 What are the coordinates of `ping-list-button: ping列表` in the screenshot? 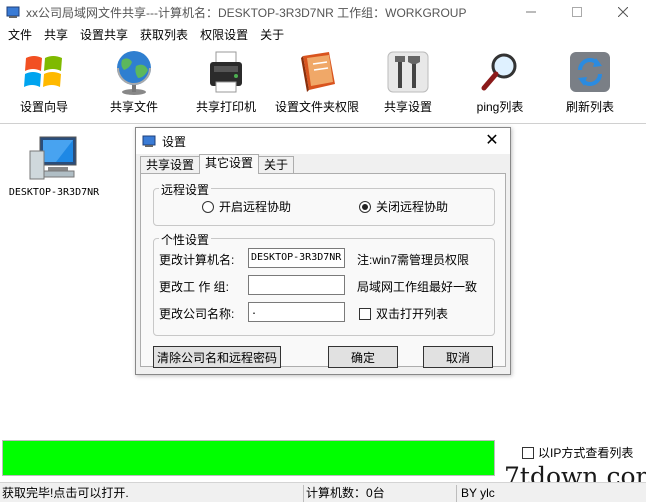 It's located at (500, 81).